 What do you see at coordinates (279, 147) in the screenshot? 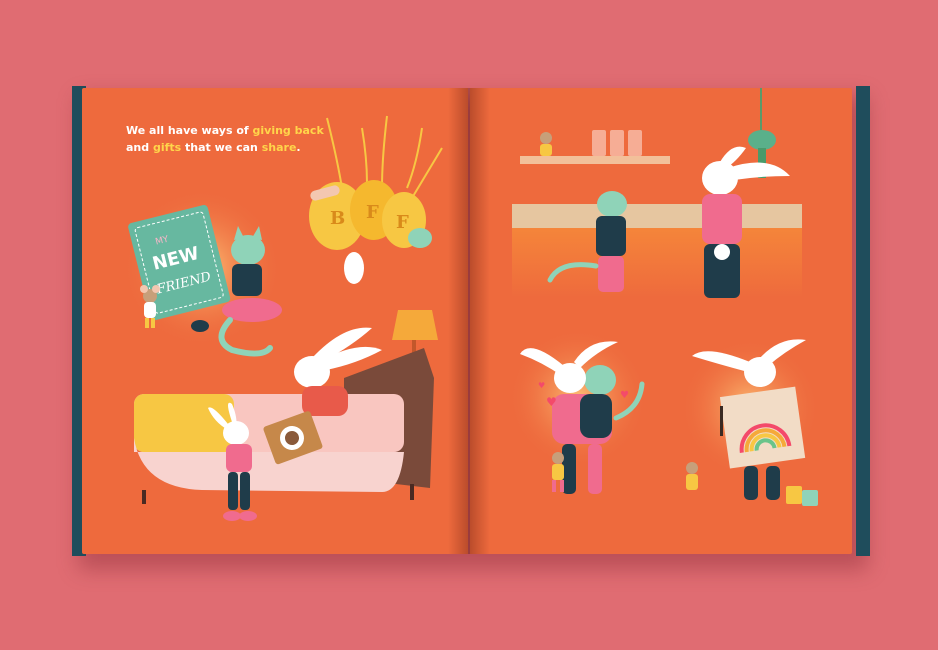
I see `caption-highlight-share: share` at bounding box center [279, 147].